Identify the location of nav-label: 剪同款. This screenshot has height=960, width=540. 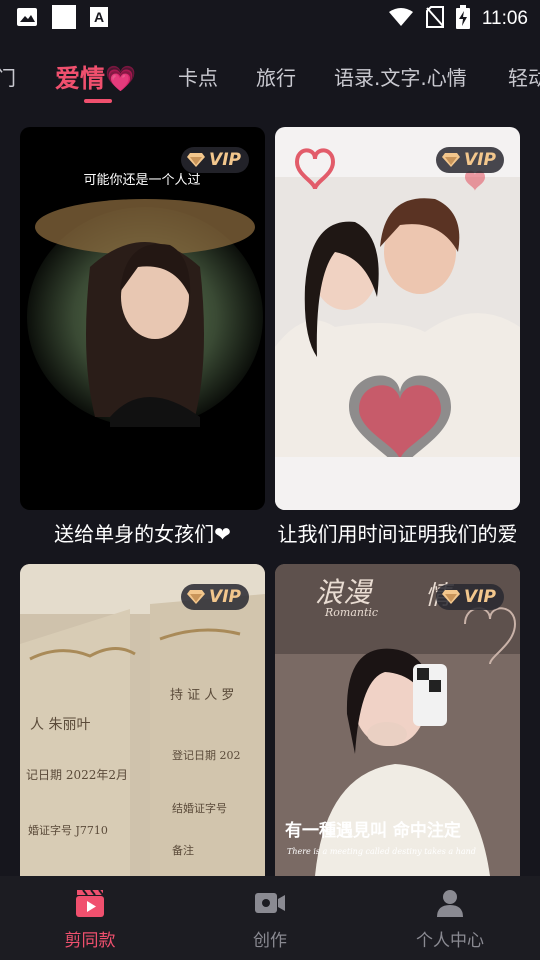
(90, 941).